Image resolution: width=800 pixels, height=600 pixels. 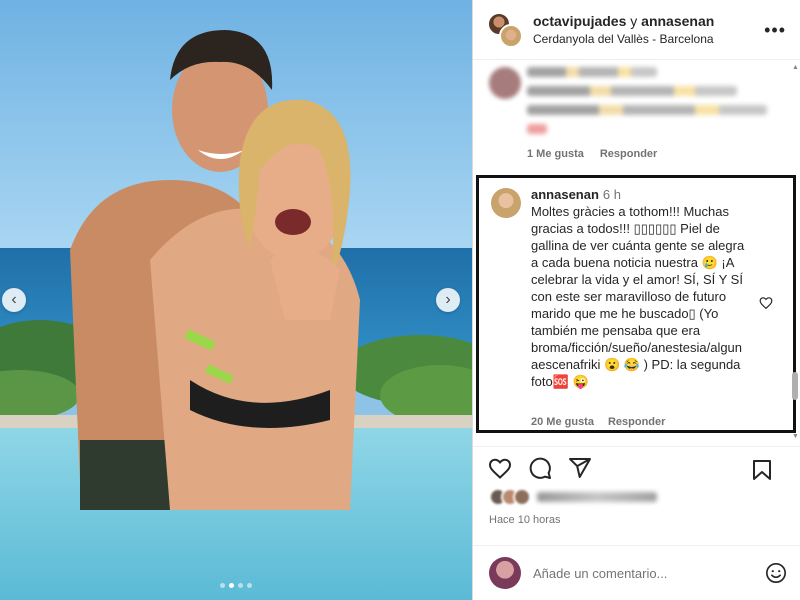 What do you see at coordinates (562, 422) in the screenshot?
I see `comment-likes: 20 Me gusta` at bounding box center [562, 422].